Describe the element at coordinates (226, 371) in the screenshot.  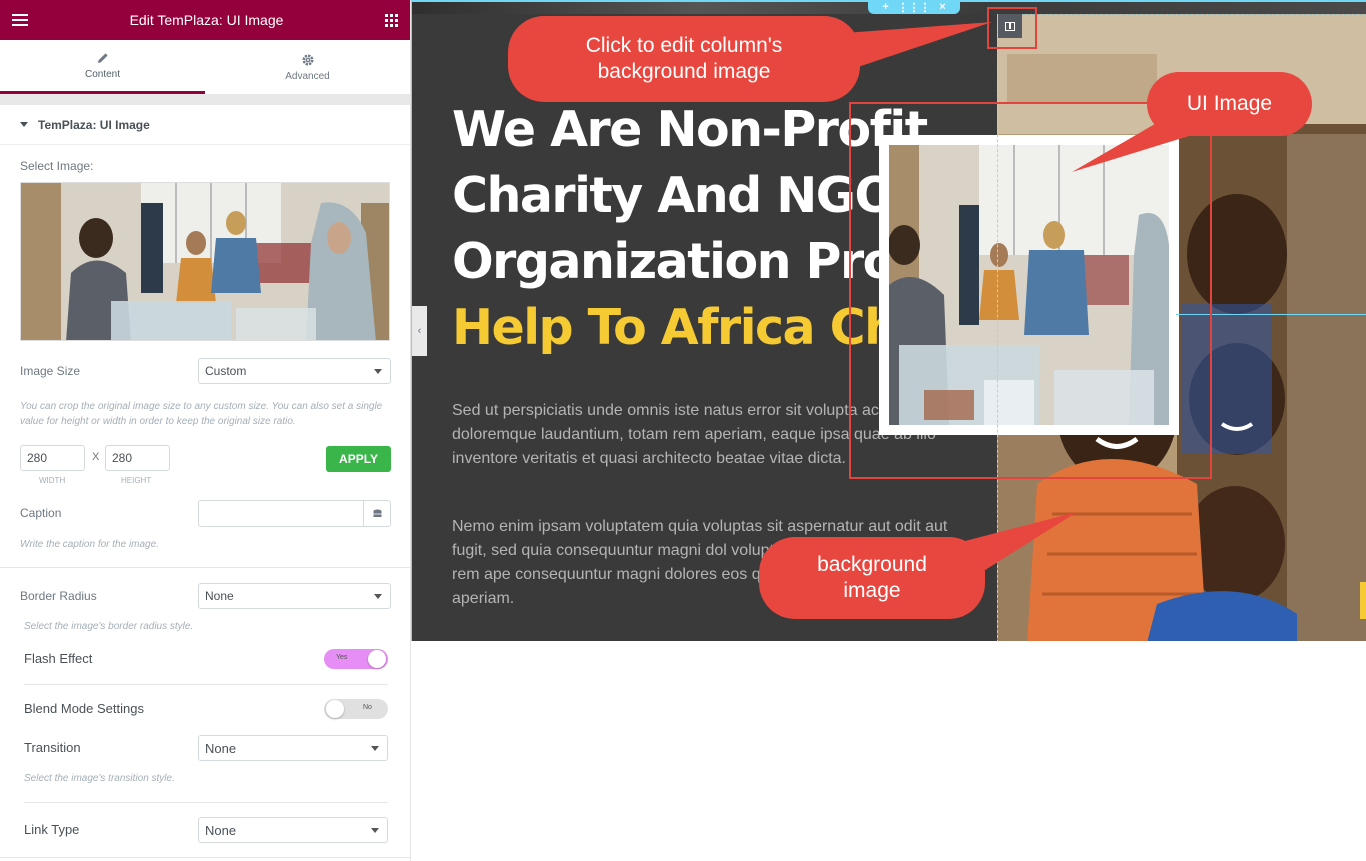
I see `image-size-value: Custom` at that location.